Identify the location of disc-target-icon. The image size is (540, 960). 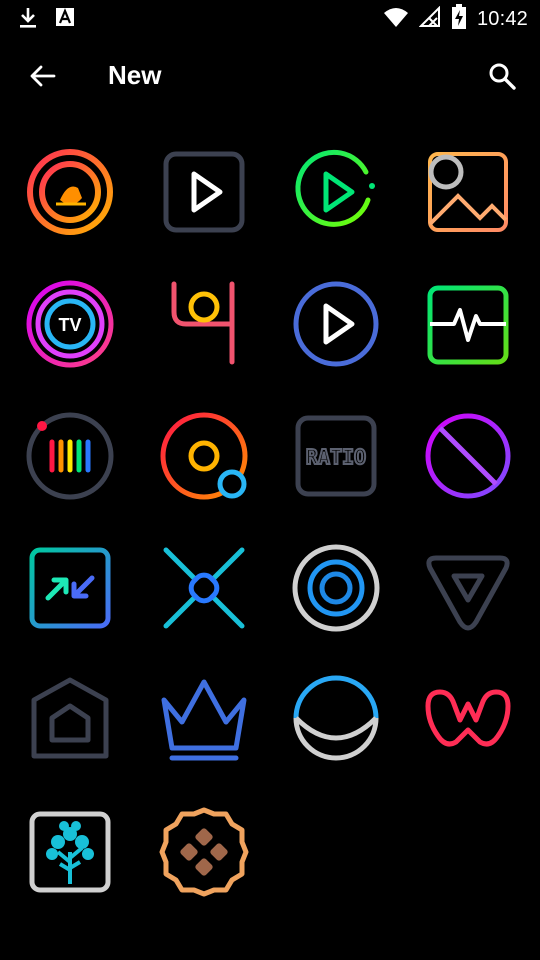
(204, 456).